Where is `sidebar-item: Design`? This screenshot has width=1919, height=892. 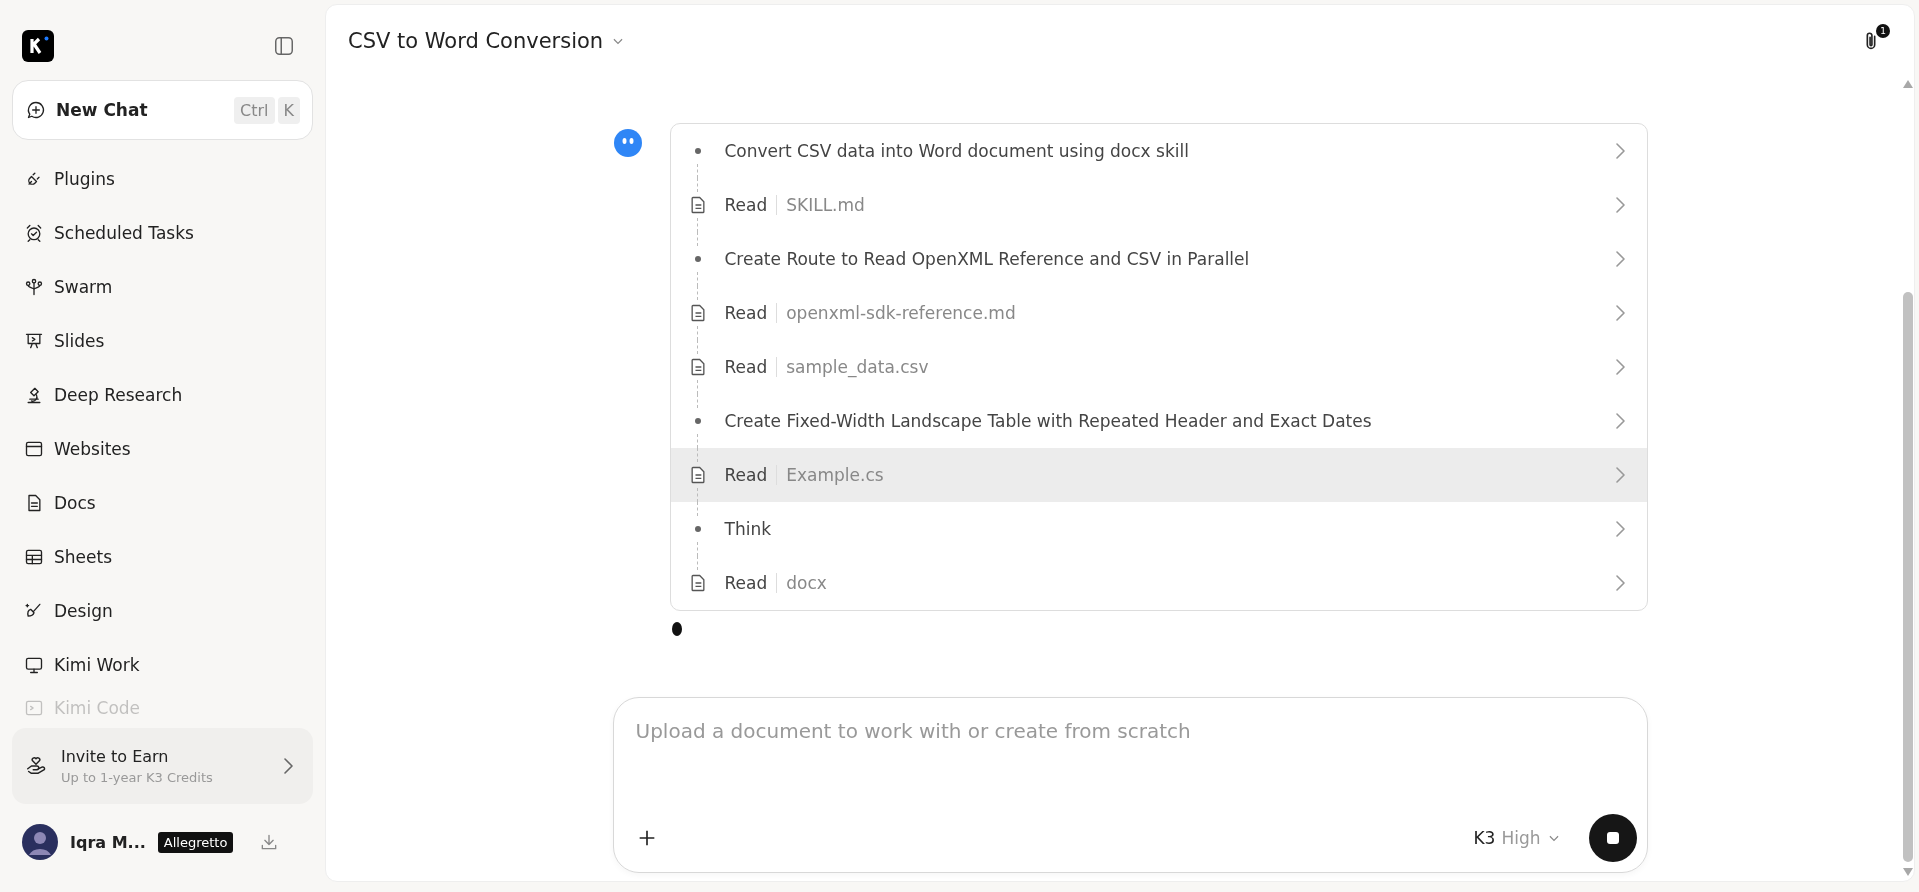
sidebar-item: Design is located at coordinates (162, 611).